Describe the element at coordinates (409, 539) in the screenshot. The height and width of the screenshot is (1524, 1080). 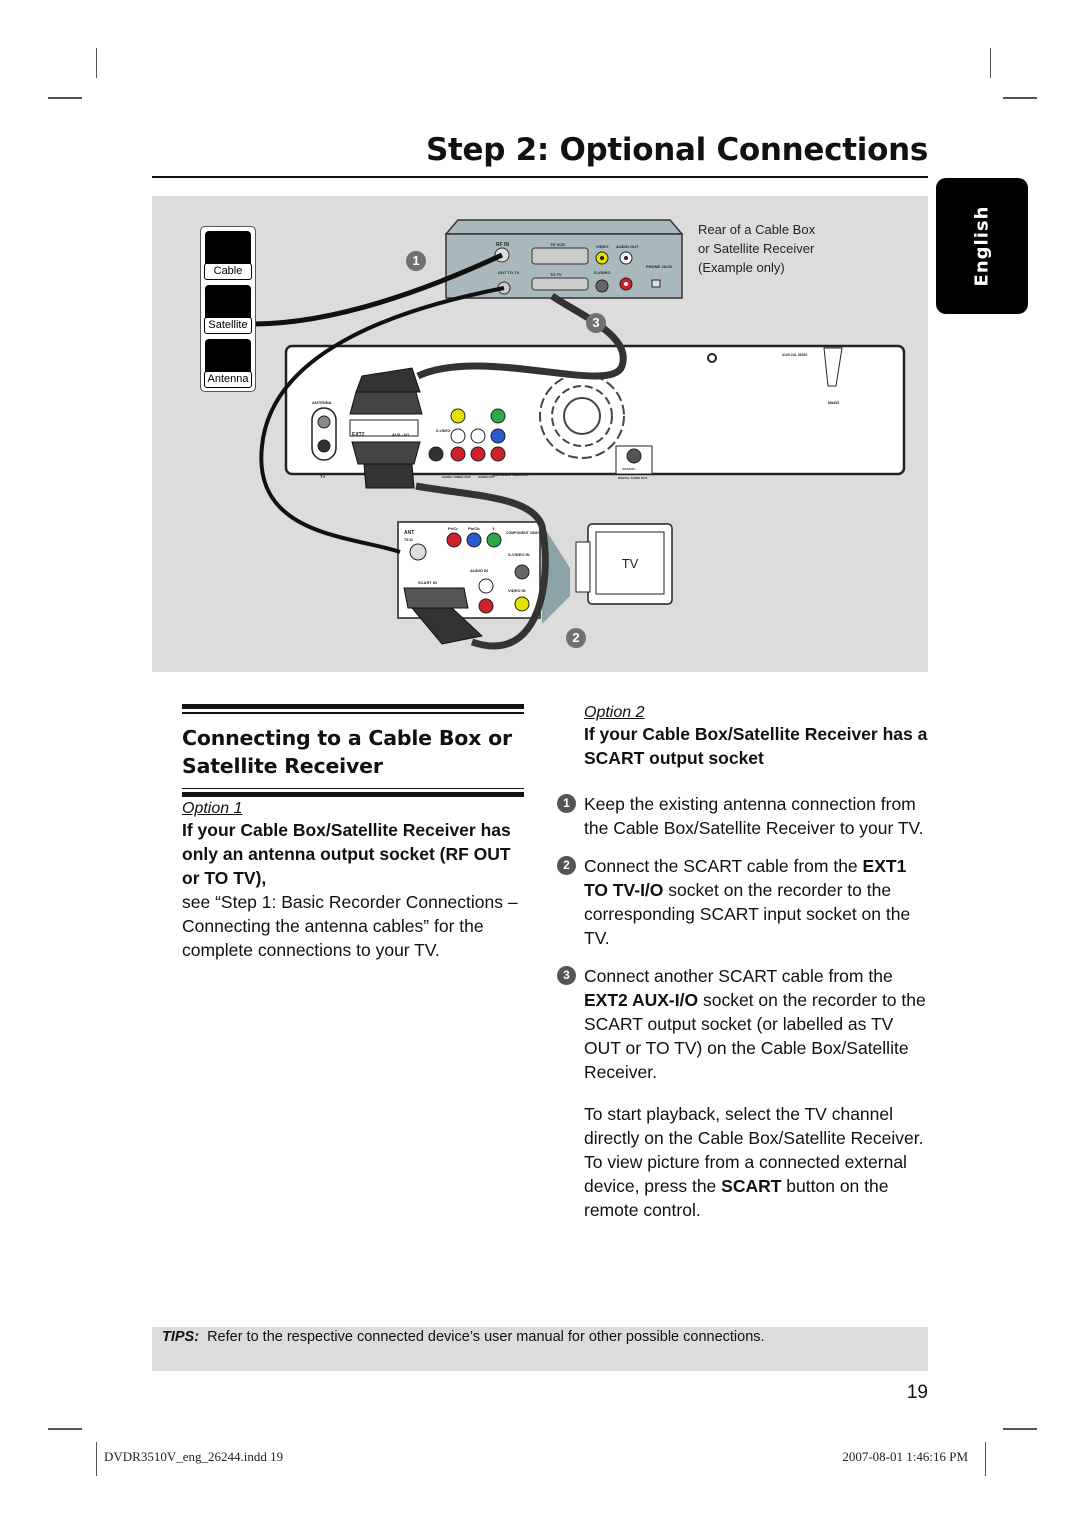
I see `label-ohm: 75 Ω` at that location.